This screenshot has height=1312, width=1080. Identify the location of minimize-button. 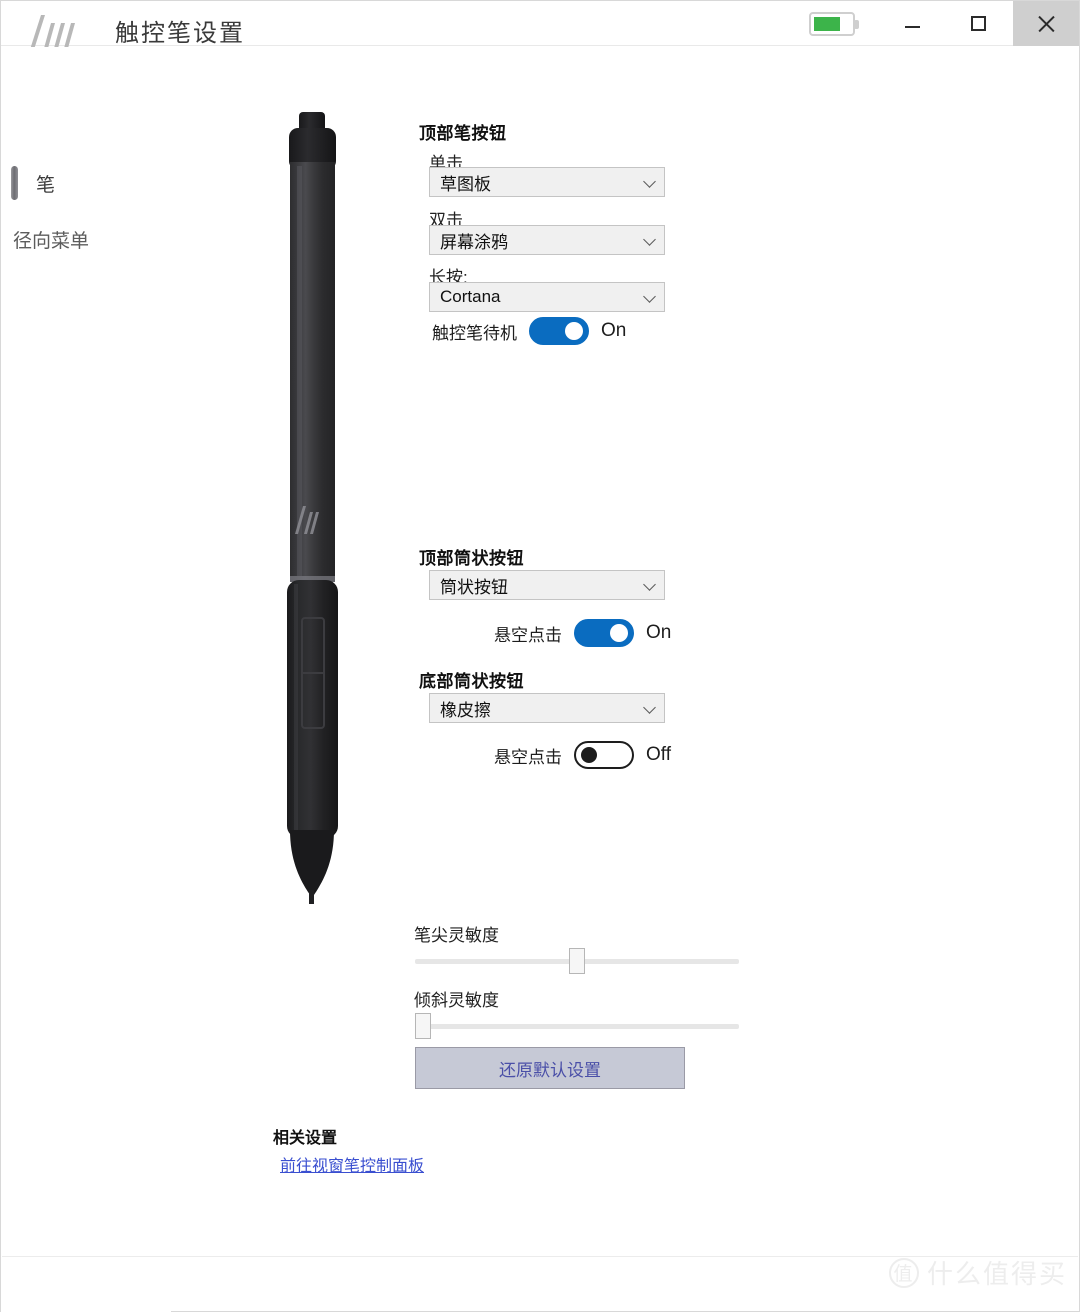
(912, 23).